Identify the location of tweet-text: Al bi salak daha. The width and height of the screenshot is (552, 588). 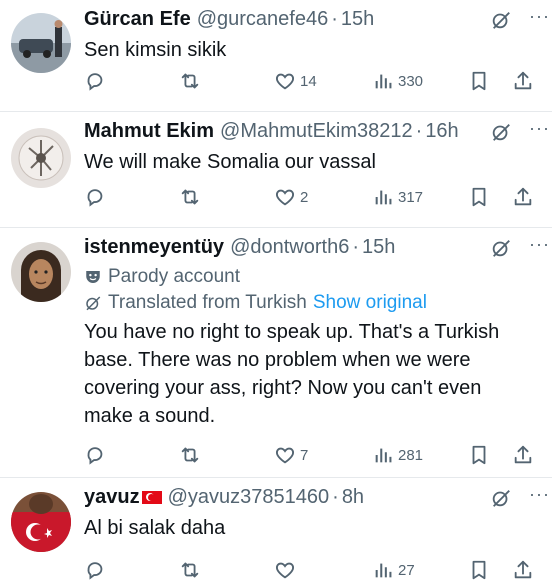
(155, 528).